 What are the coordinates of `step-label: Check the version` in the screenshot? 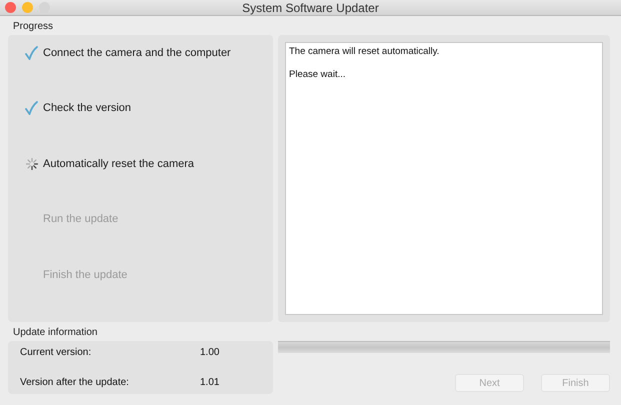 It's located at (87, 108).